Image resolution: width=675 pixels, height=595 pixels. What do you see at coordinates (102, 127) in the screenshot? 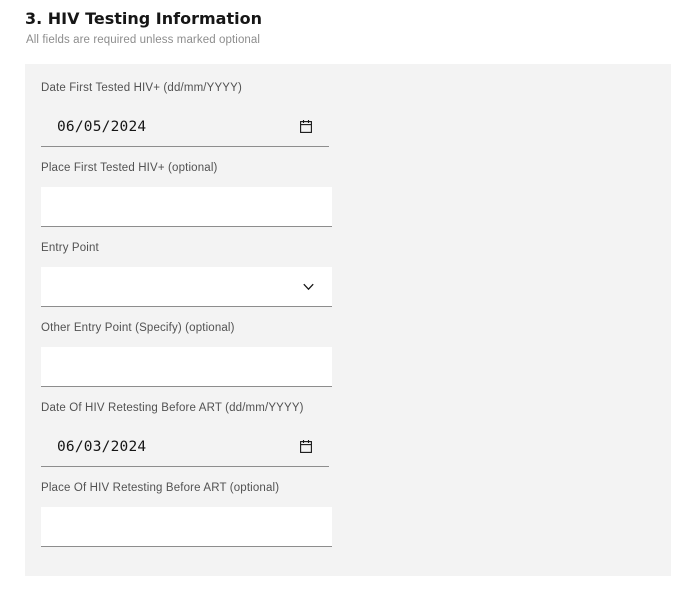
I see `date-first-tested-value: 06/05/2024` at bounding box center [102, 127].